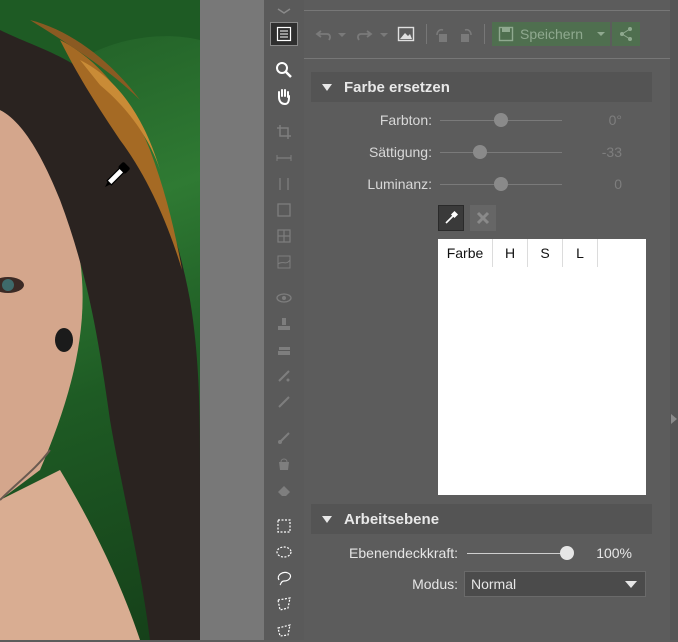  Describe the element at coordinates (597, 152) in the screenshot. I see `saturation-value: -33` at that location.